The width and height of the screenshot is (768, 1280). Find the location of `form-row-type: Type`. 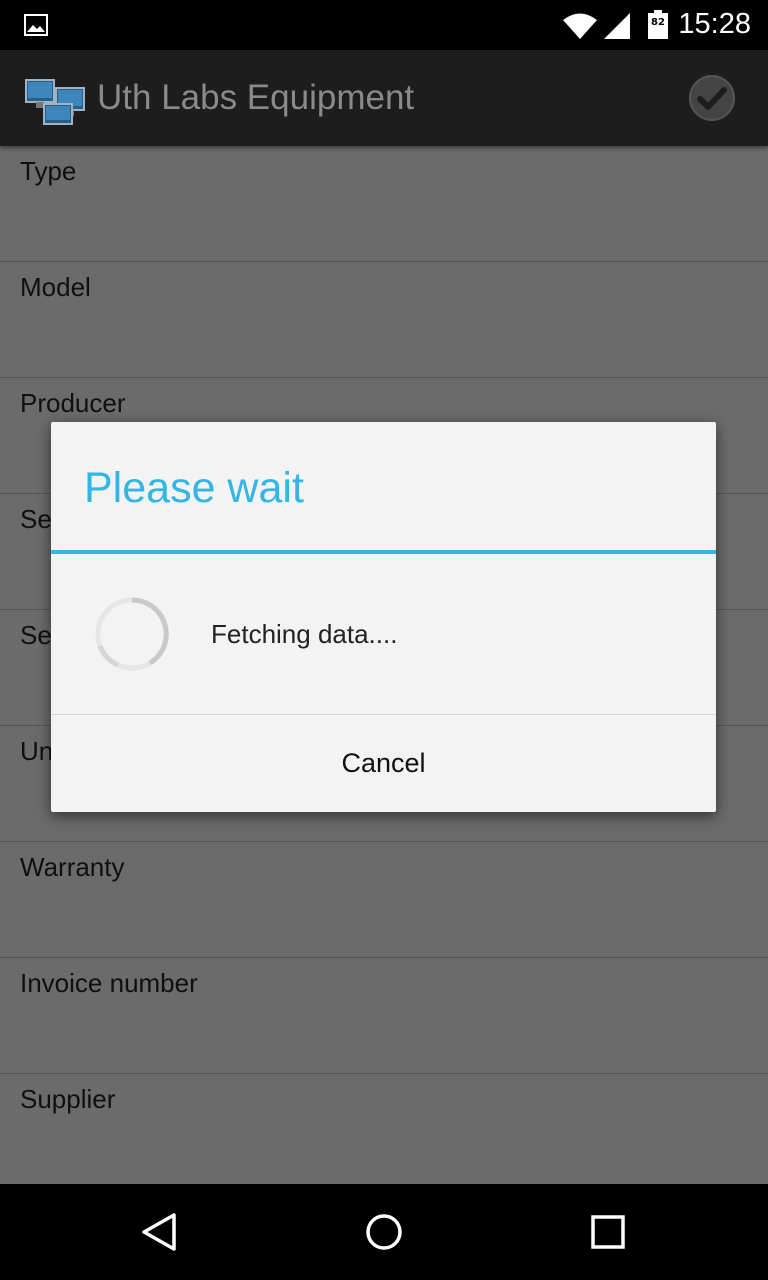

form-row-type: Type is located at coordinates (384, 204).